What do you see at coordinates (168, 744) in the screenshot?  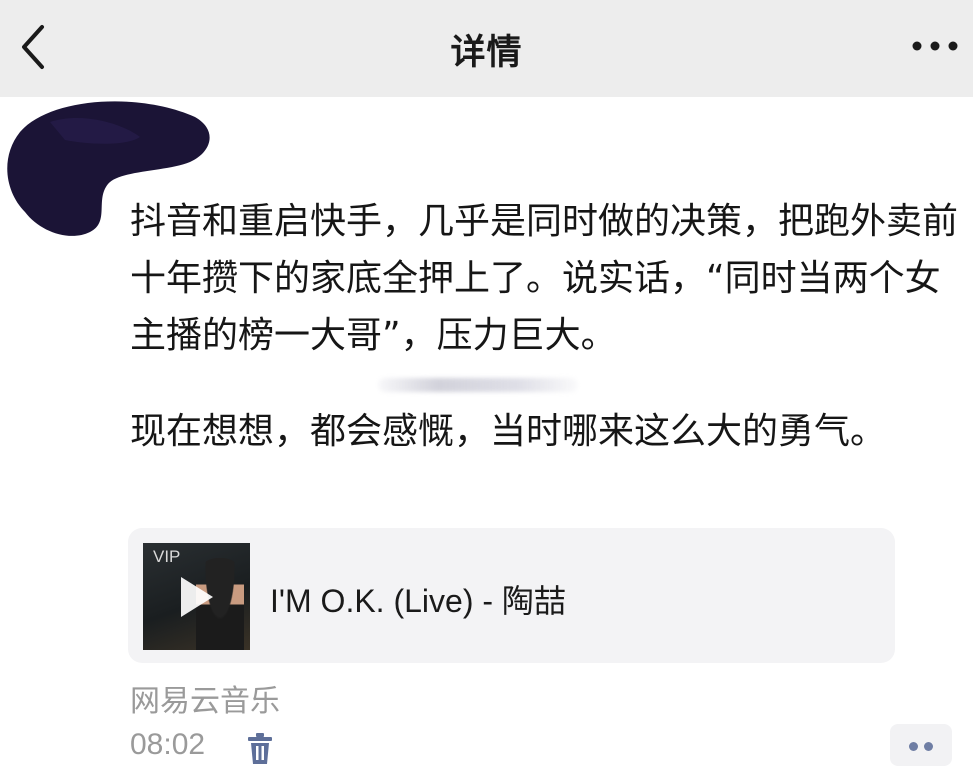 I see `post-time: 08:02` at bounding box center [168, 744].